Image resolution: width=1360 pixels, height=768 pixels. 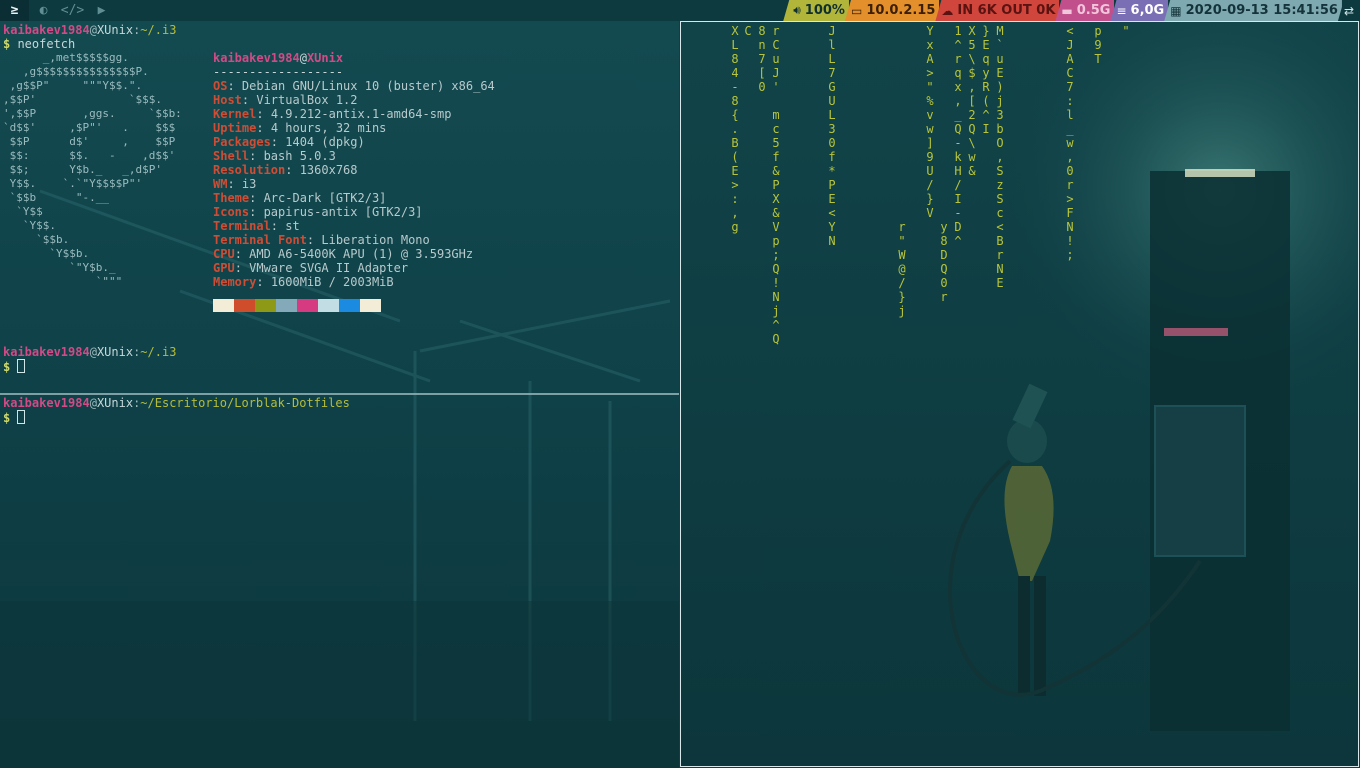 What do you see at coordinates (46, 253) in the screenshot?
I see `ascii-logo-line: `Y$$b.` at bounding box center [46, 253].